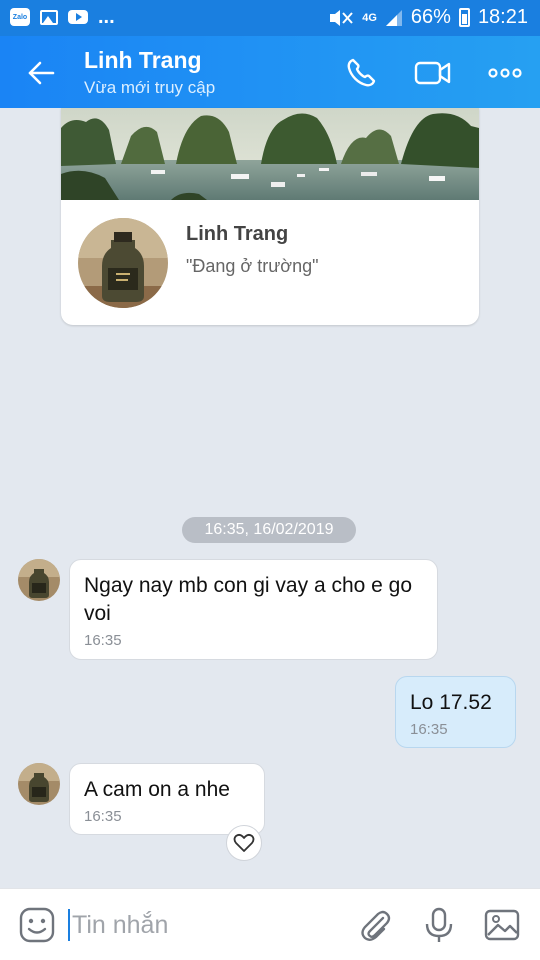 Image resolution: width=540 pixels, height=960 pixels. I want to click on microphone-icon, so click(439, 925).